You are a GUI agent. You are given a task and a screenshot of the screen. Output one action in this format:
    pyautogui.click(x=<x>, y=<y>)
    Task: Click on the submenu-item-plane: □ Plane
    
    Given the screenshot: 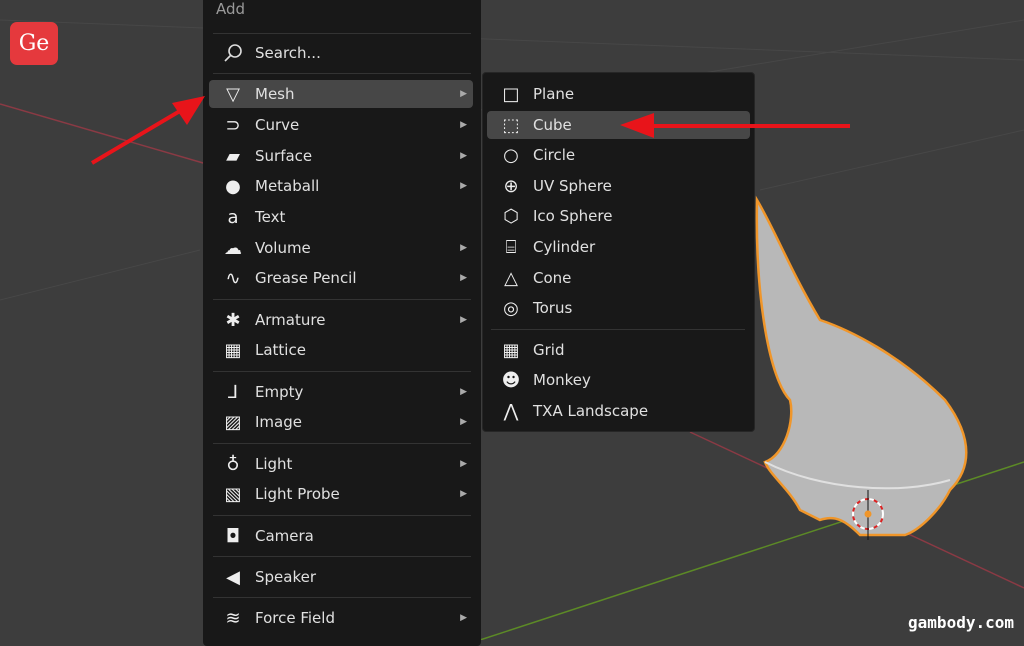 What is the action you would take?
    pyautogui.click(x=618, y=94)
    